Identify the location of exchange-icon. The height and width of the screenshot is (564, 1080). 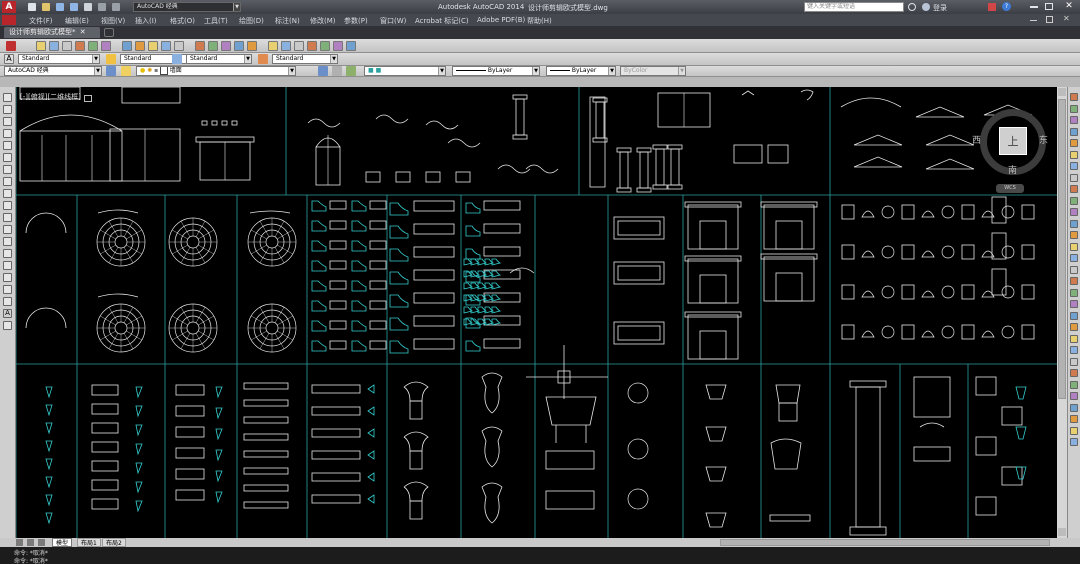
(992, 7).